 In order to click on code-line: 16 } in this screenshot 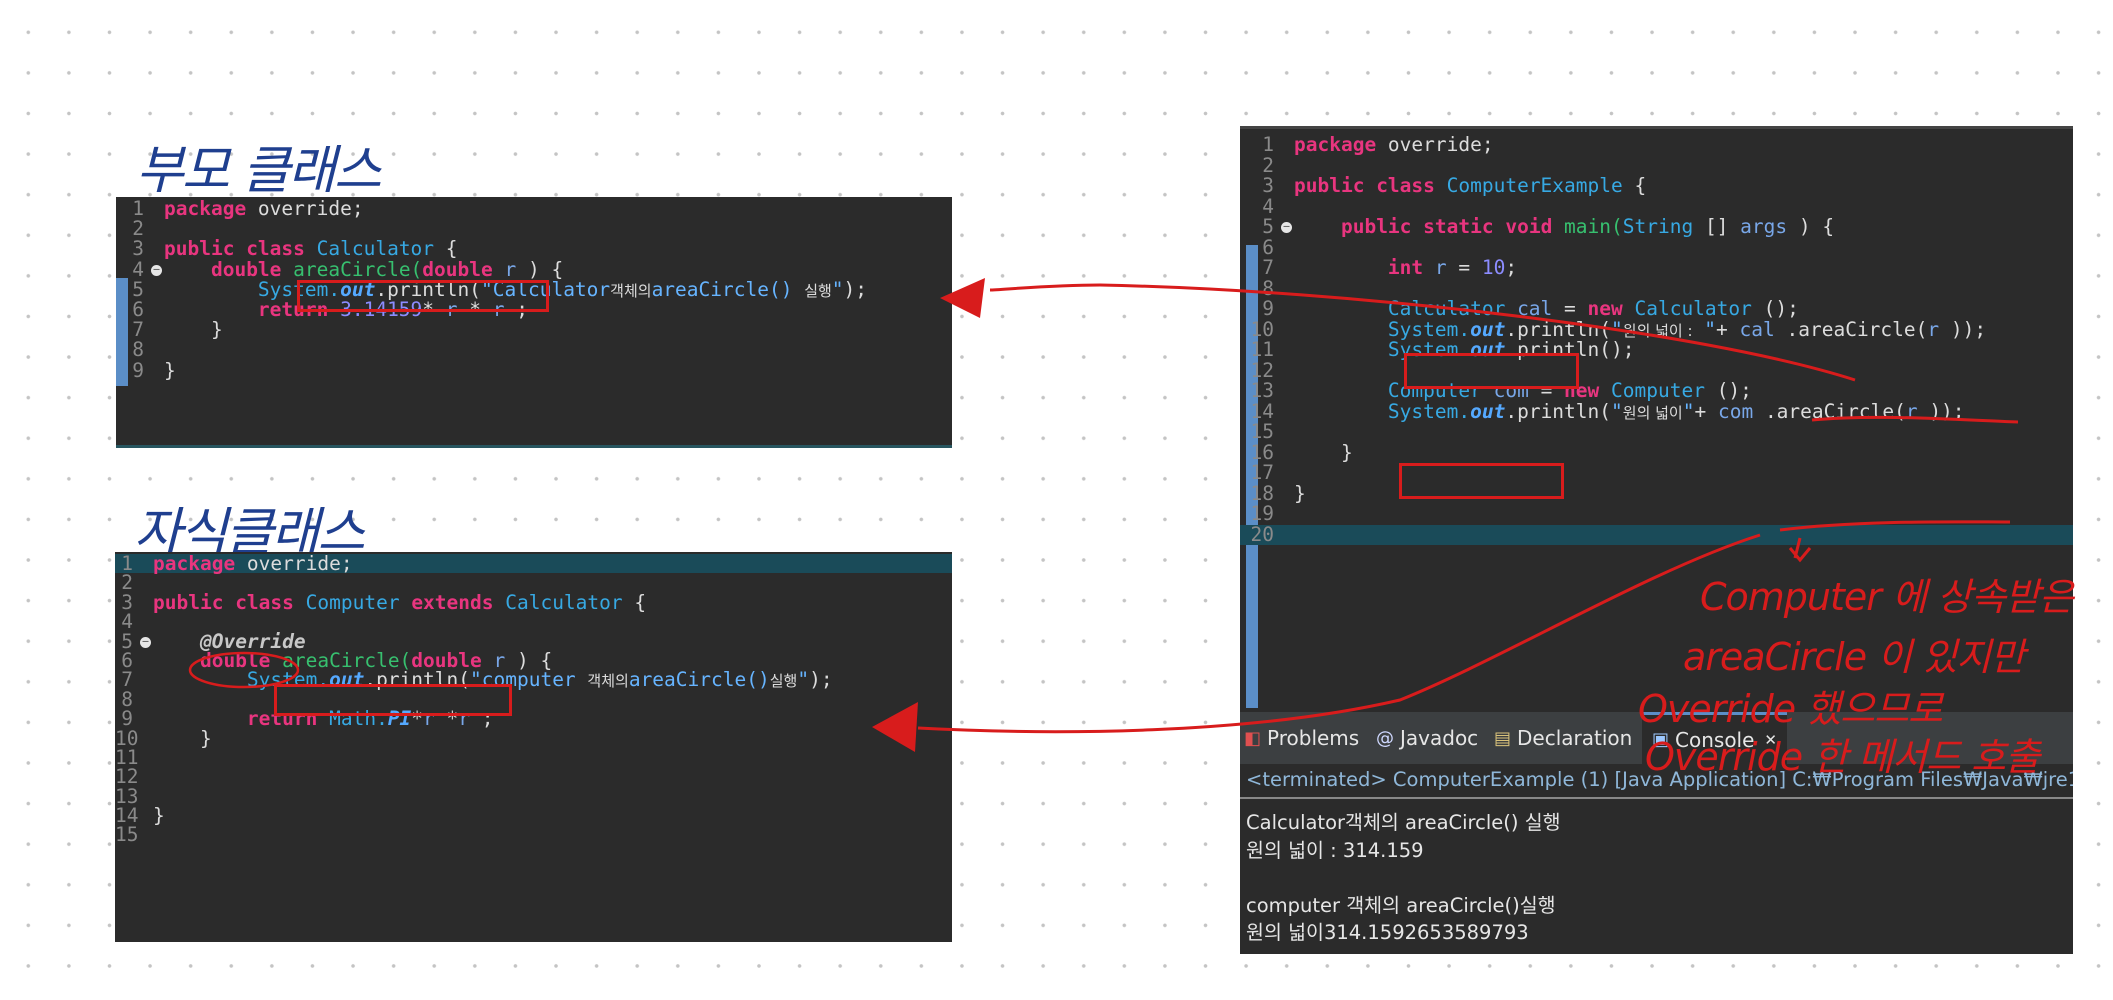, I will do `click(1656, 452)`.